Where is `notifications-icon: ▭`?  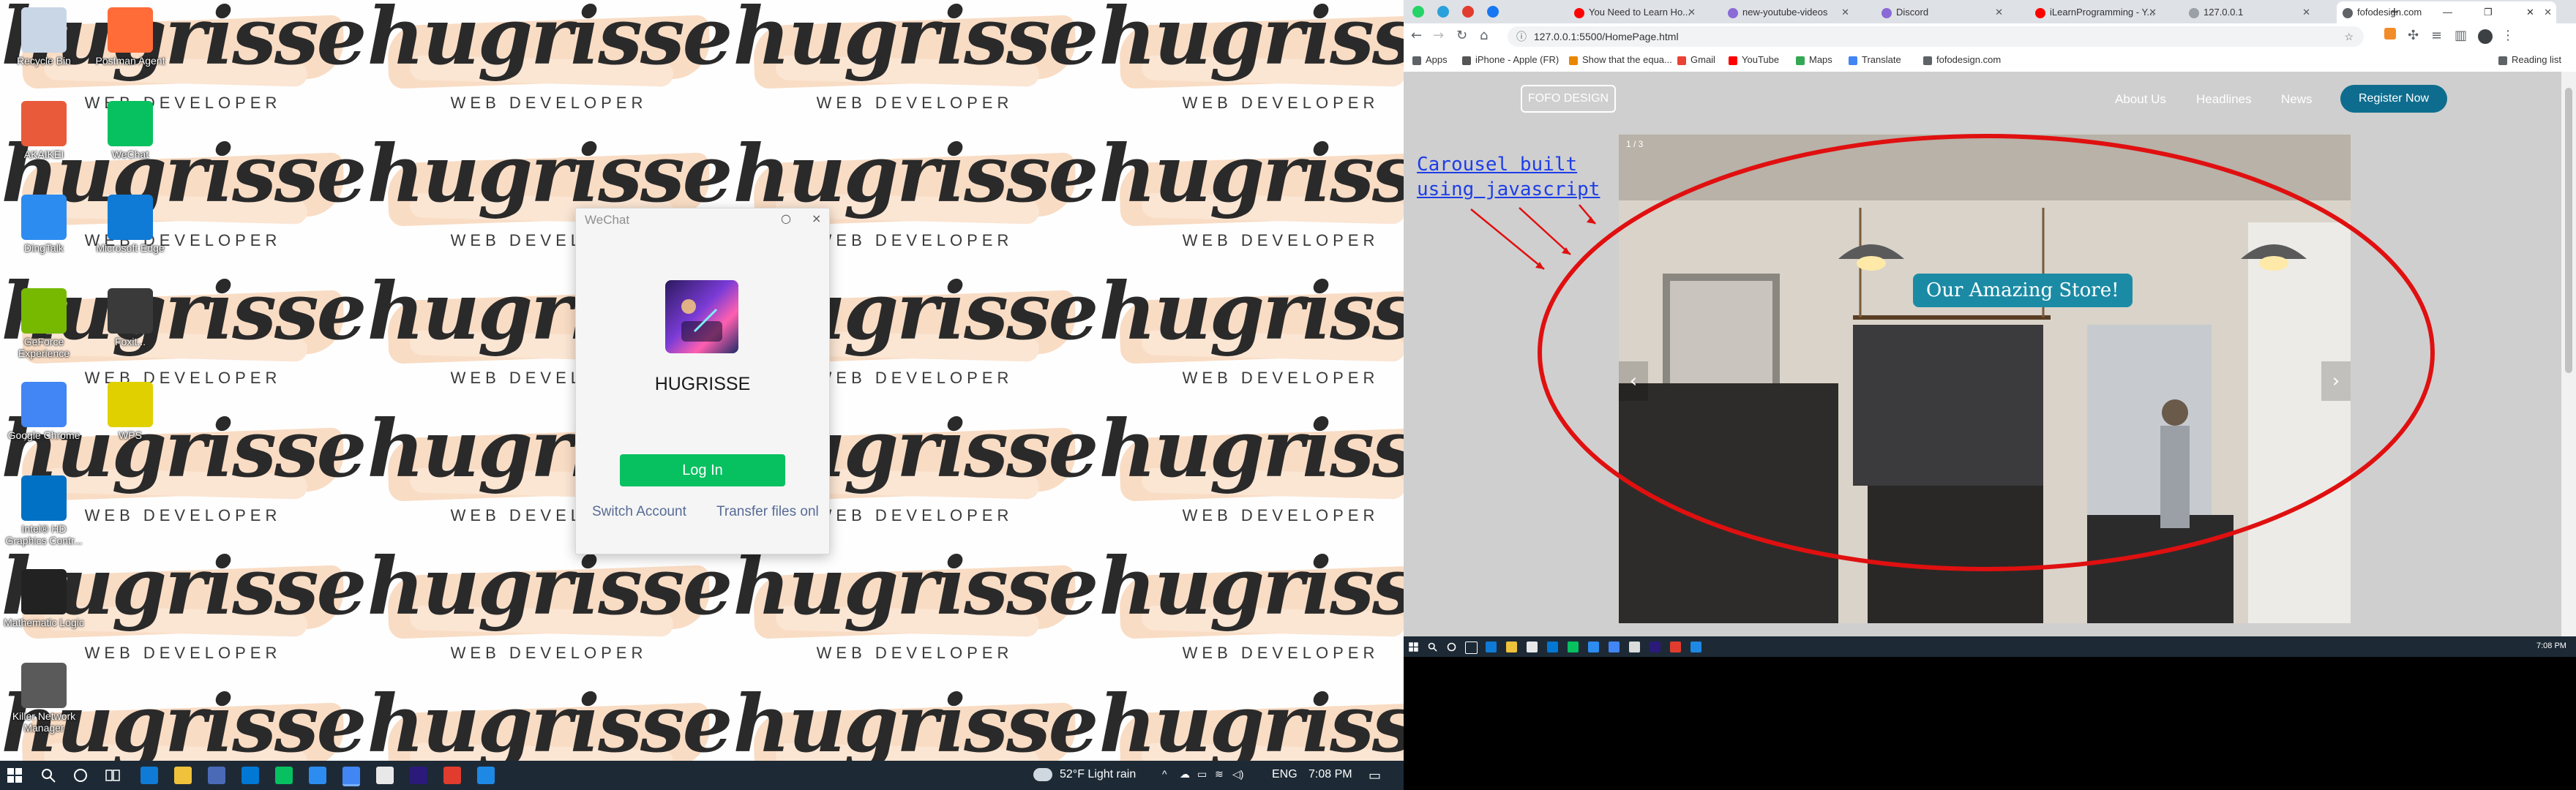 notifications-icon: ▭ is located at coordinates (1374, 775).